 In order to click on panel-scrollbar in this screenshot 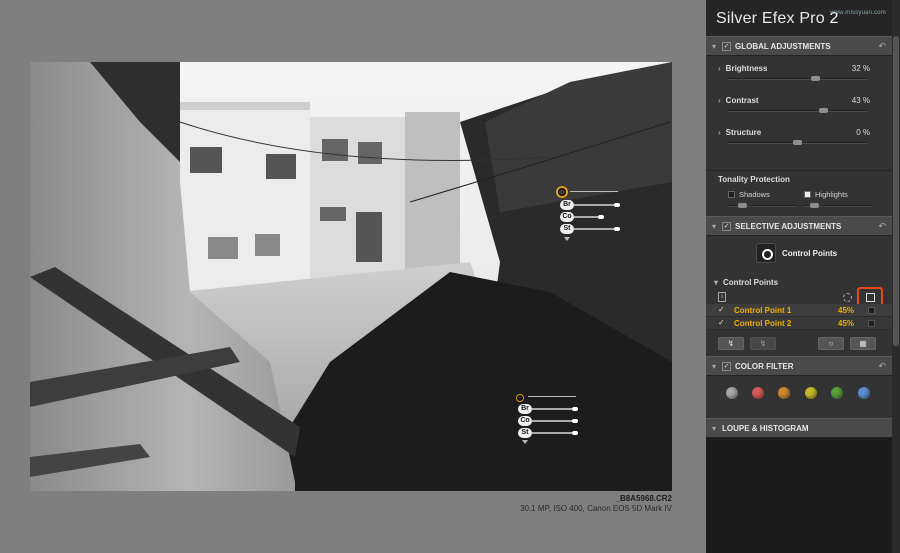, I will do `click(896, 276)`.